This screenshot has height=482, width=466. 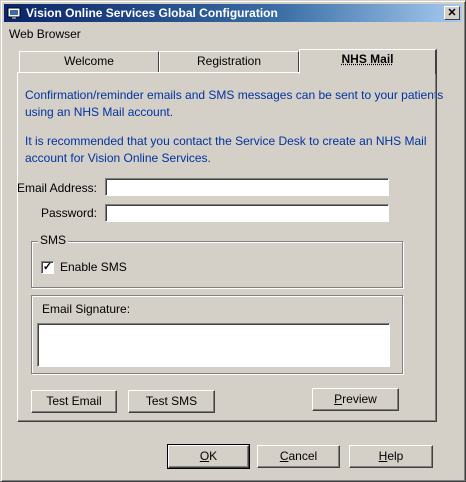 What do you see at coordinates (204, 456) in the screenshot?
I see `ok-mnemonic: O` at bounding box center [204, 456].